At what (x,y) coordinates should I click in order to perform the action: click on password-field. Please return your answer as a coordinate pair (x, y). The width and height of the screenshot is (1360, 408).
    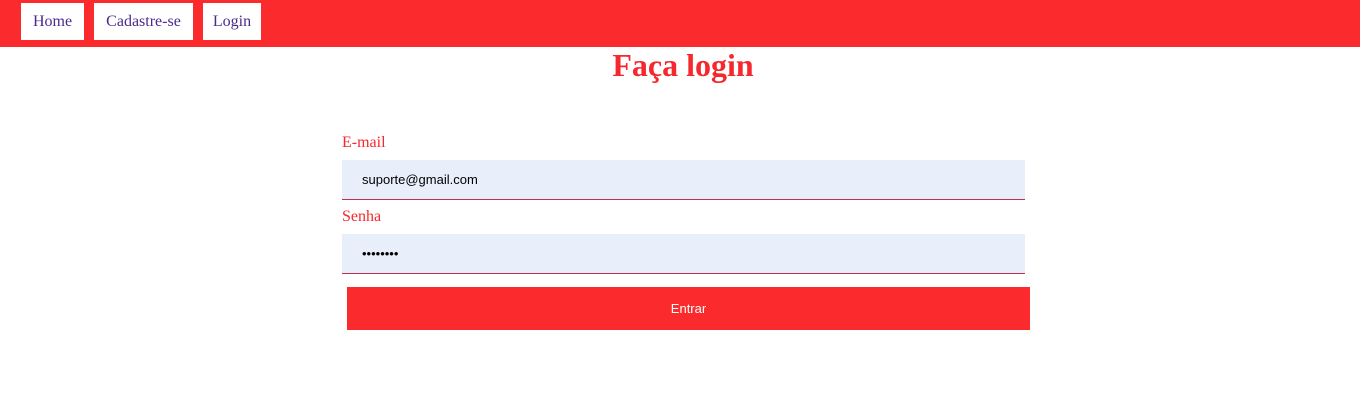
    Looking at the image, I should click on (683, 254).